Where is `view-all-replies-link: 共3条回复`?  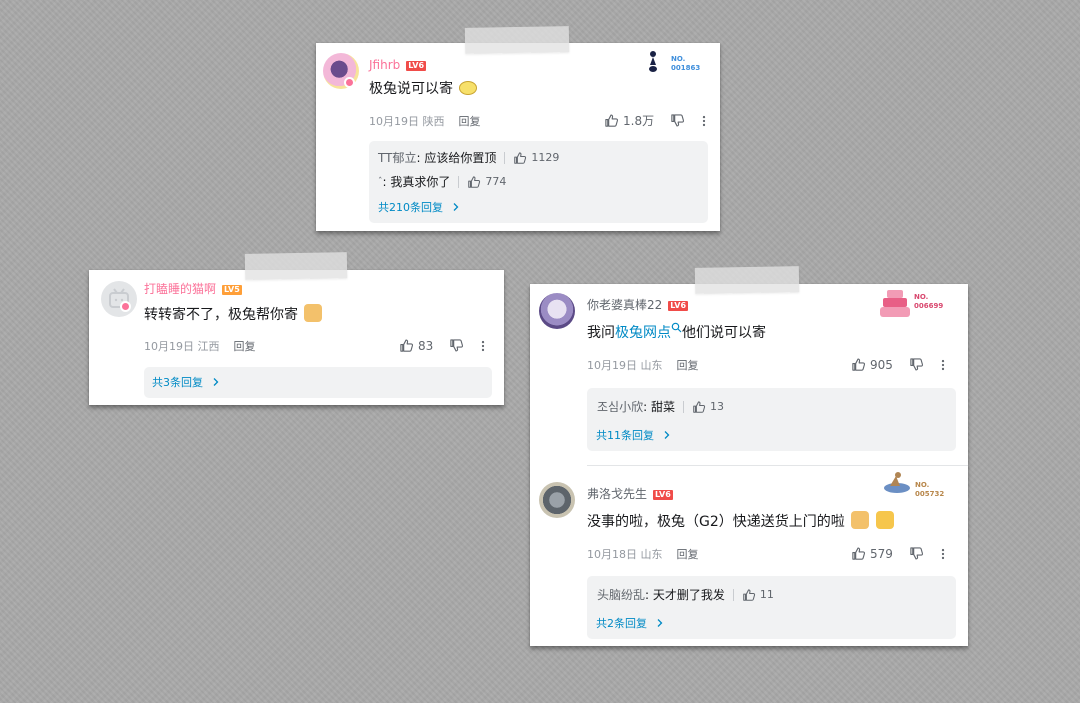
view-all-replies-link: 共3条回复 is located at coordinates (186, 383).